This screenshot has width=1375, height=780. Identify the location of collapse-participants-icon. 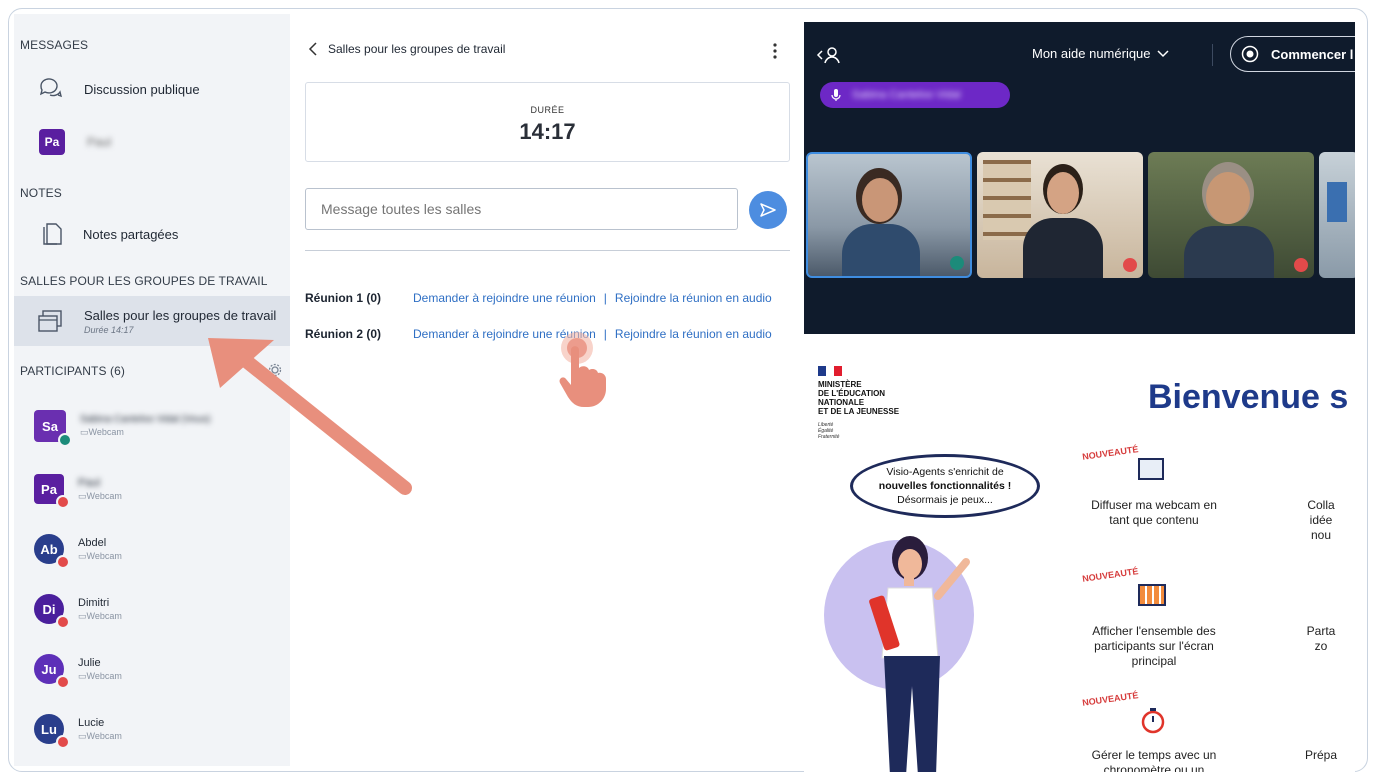
(830, 56).